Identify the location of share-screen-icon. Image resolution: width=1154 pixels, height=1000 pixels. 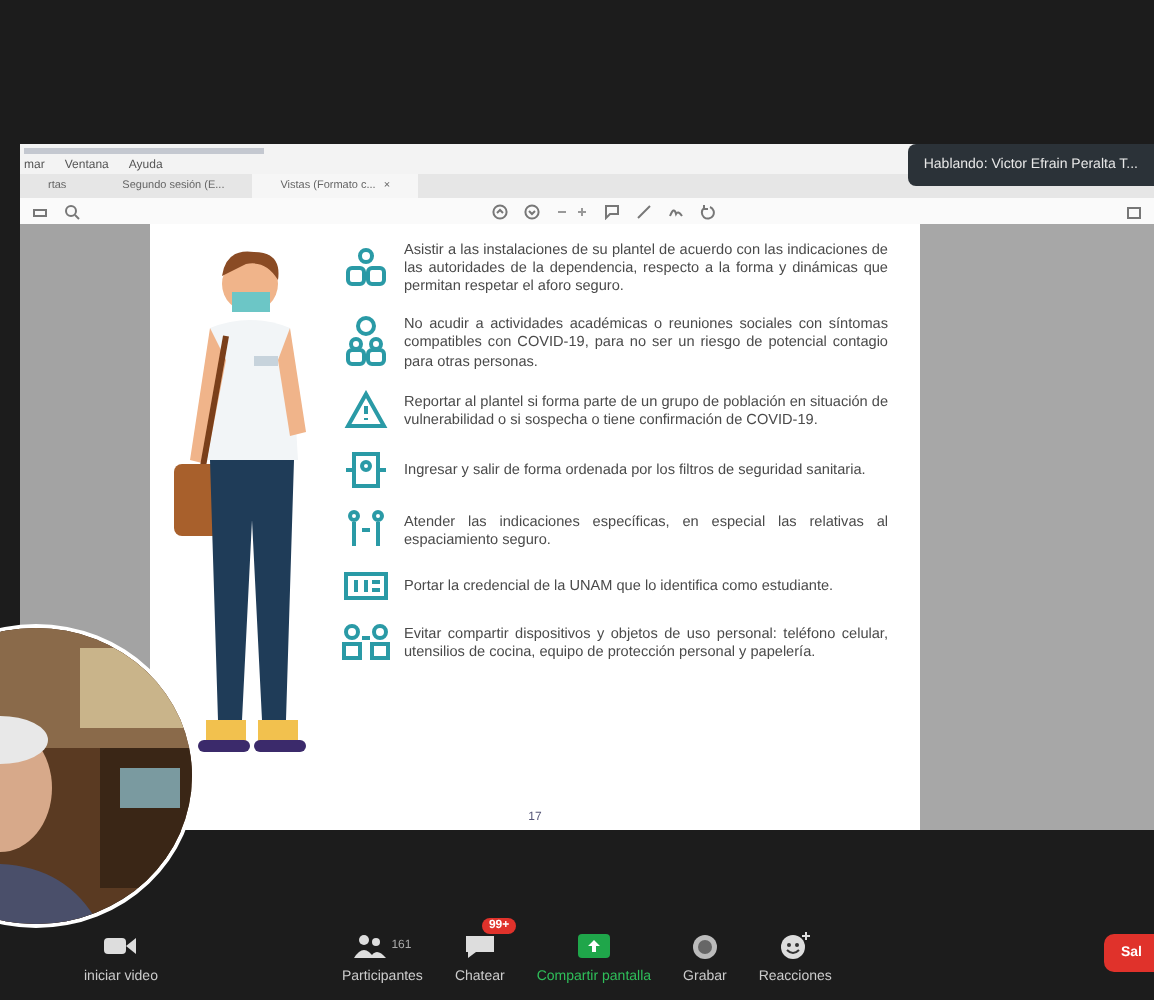
(593, 946).